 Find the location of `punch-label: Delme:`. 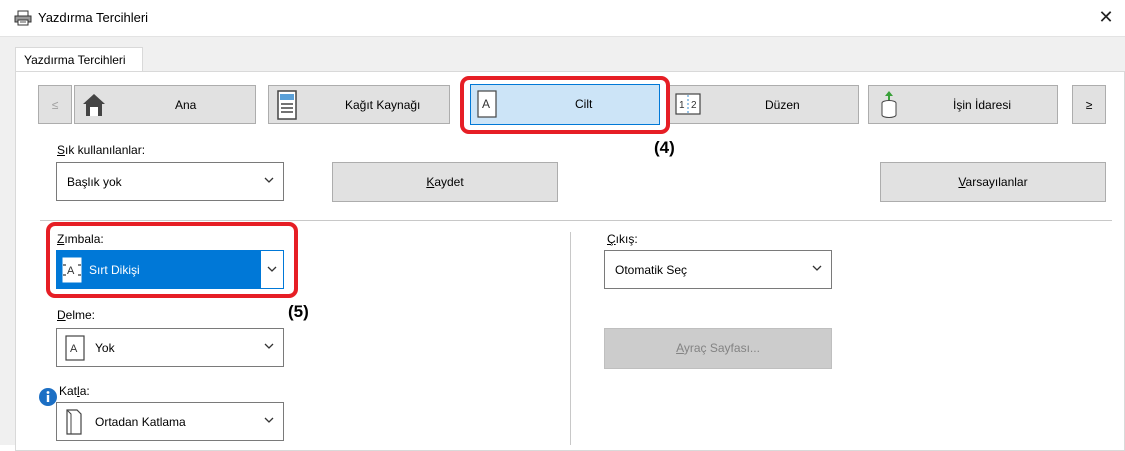

punch-label: Delme: is located at coordinates (76, 315).